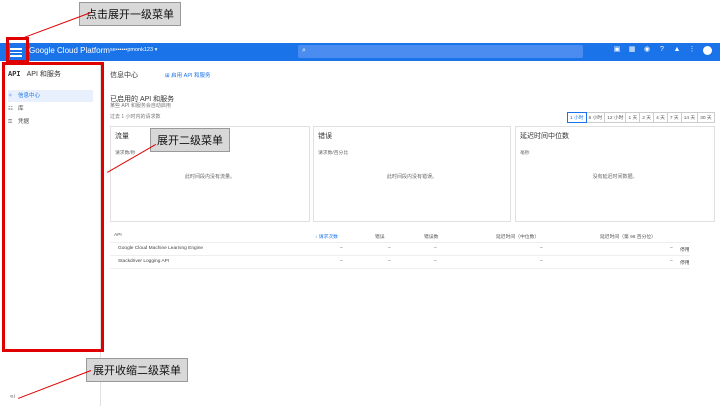 Image resolution: width=720 pixels, height=406 pixels. What do you see at coordinates (525, 153) in the screenshot?
I see `card-subtitle: 毫秒` at bounding box center [525, 153].